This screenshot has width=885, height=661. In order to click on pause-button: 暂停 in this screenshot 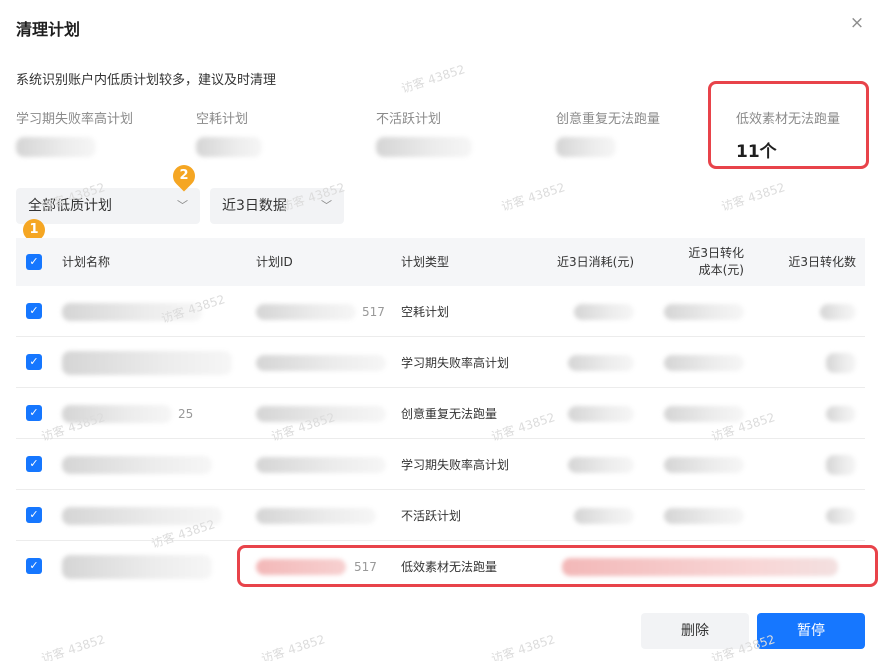, I will do `click(811, 631)`.